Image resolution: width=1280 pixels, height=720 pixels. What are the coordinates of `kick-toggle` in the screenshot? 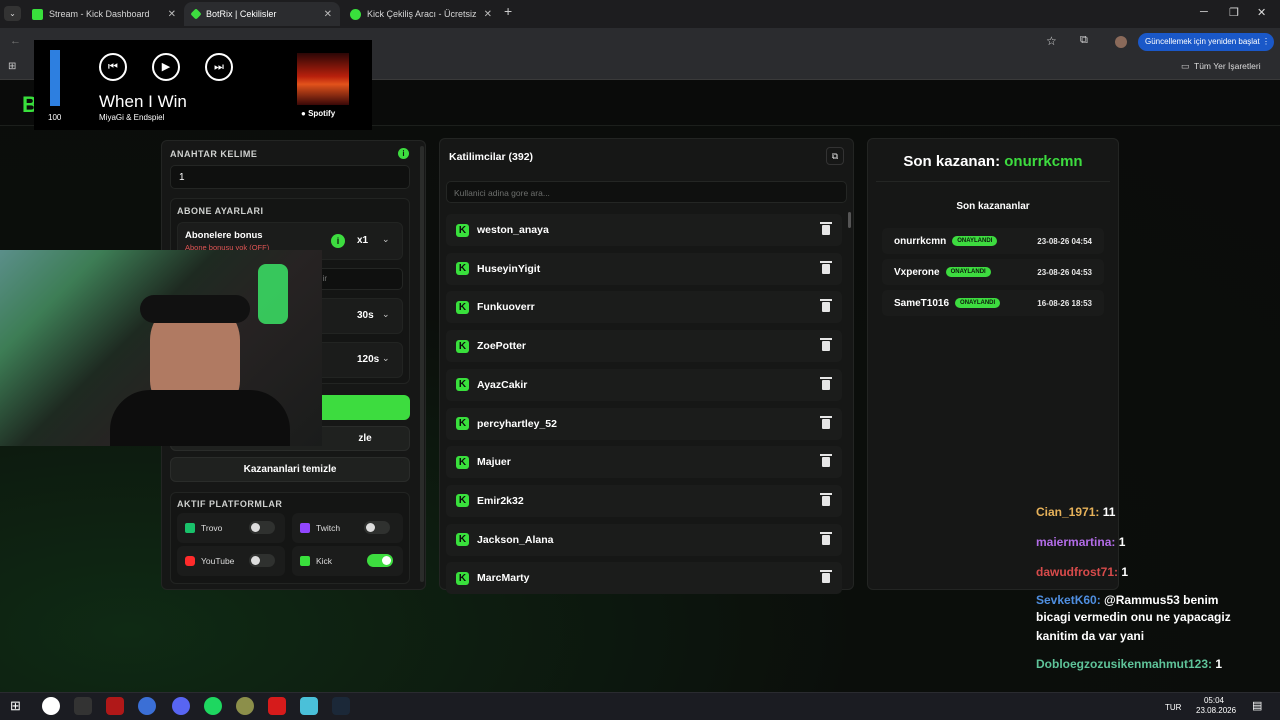 It's located at (380, 560).